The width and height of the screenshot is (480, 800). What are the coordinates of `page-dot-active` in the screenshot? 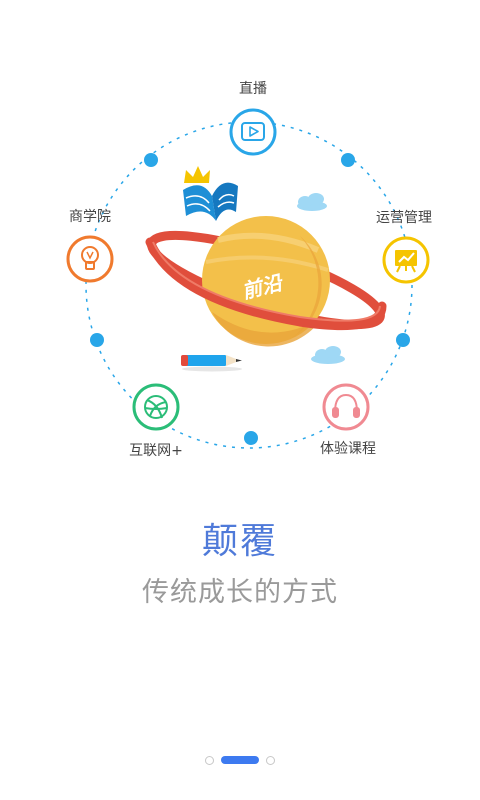 It's located at (240, 760).